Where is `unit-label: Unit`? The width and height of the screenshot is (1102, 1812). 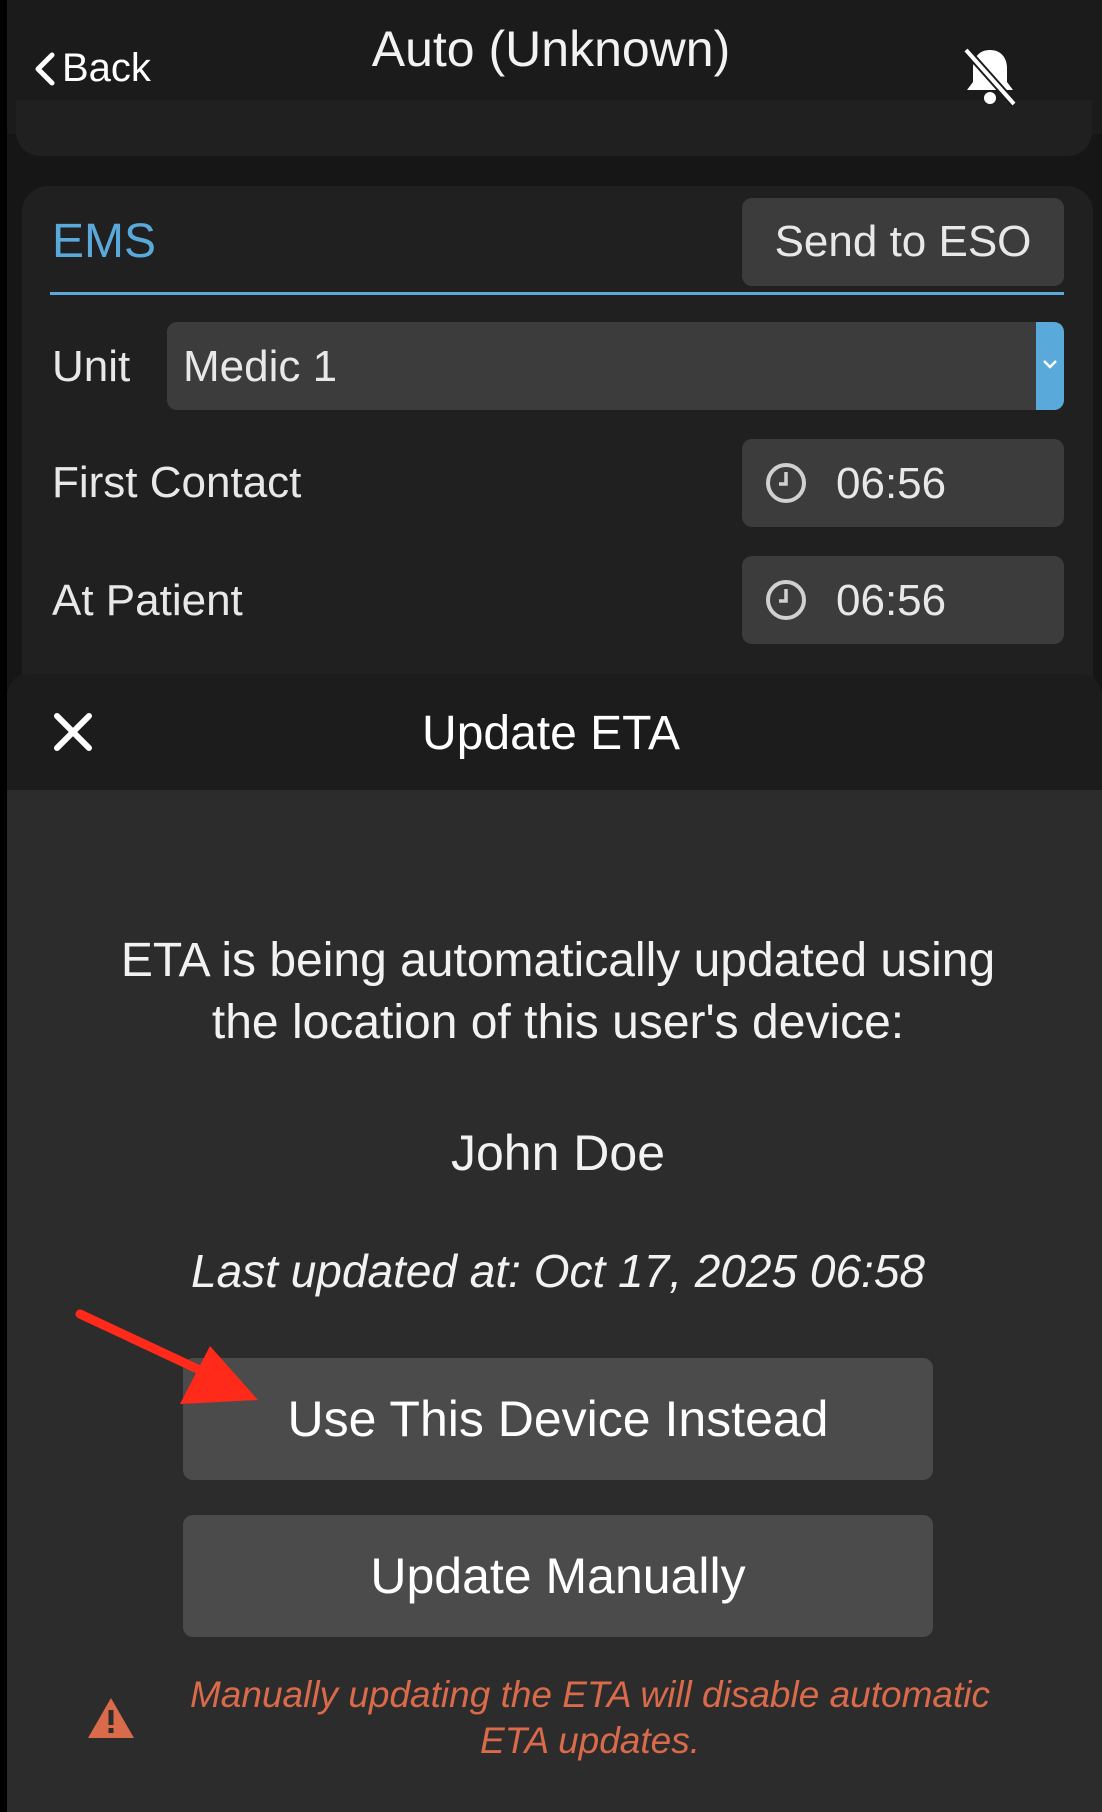 unit-label: Unit is located at coordinates (91, 366).